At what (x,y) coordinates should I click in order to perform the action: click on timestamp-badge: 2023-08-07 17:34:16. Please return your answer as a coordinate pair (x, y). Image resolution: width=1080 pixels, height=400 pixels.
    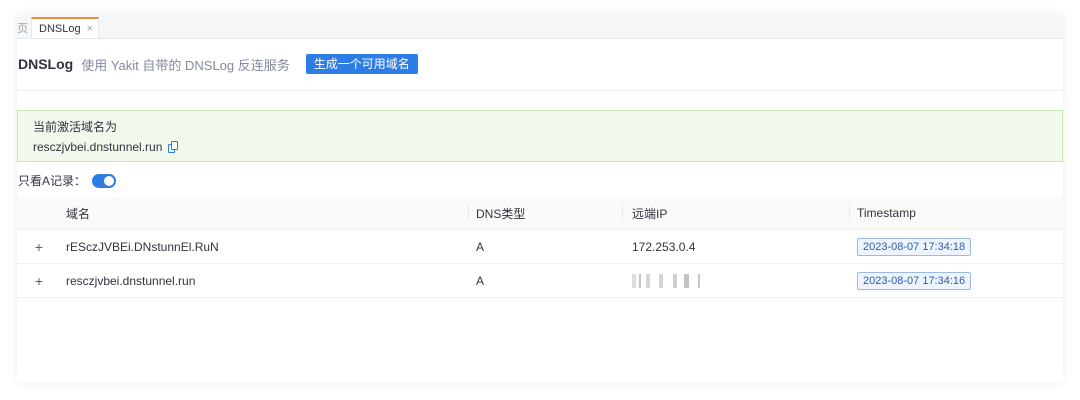
    Looking at the image, I should click on (914, 280).